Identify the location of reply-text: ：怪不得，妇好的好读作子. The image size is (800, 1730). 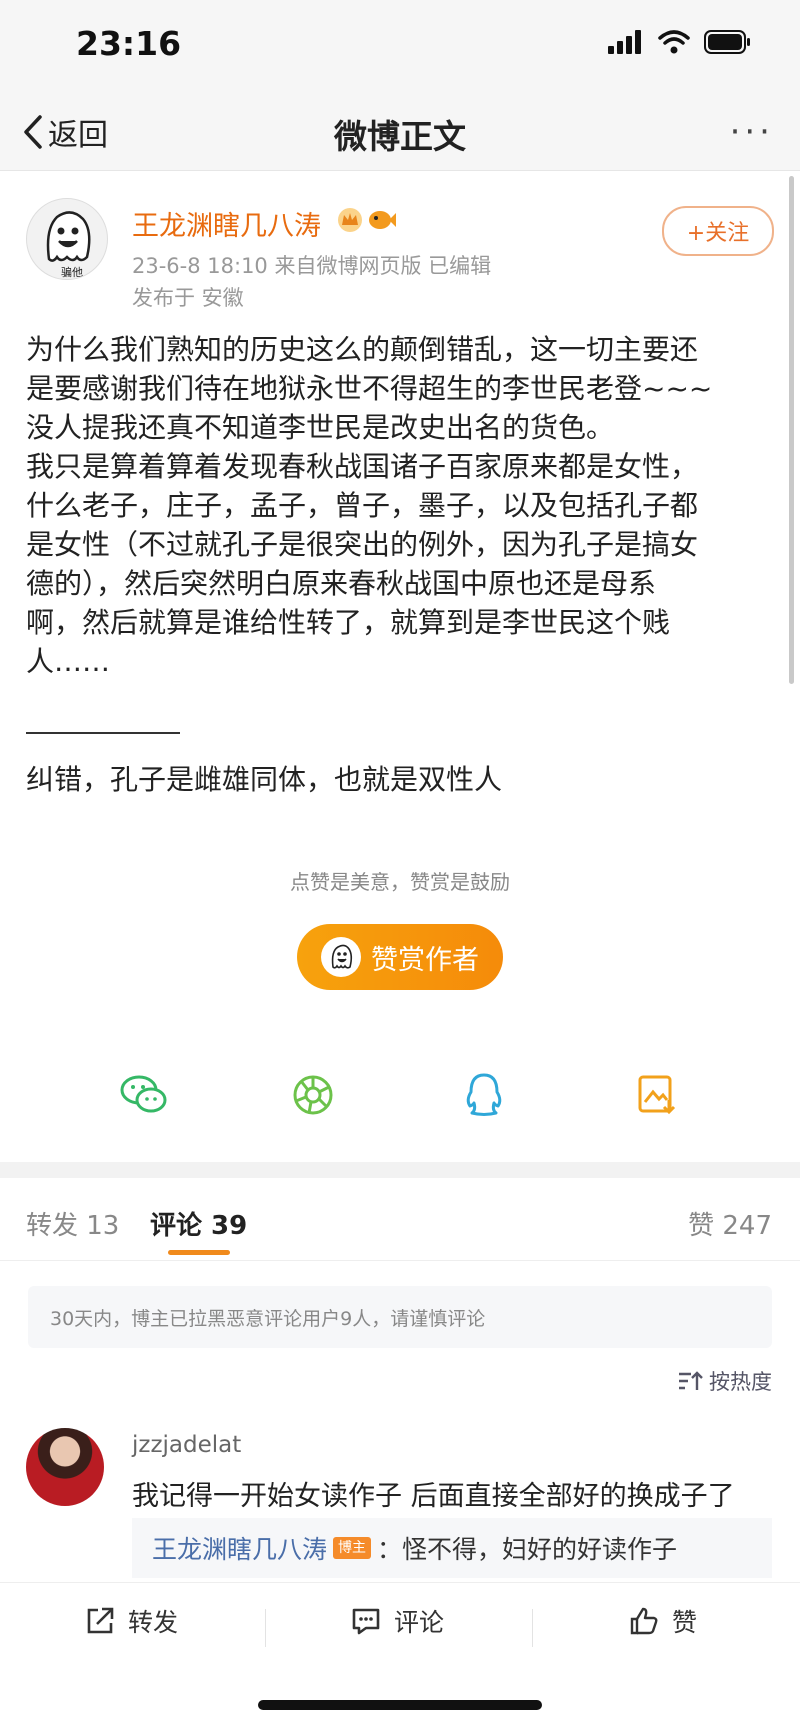
(527, 1549).